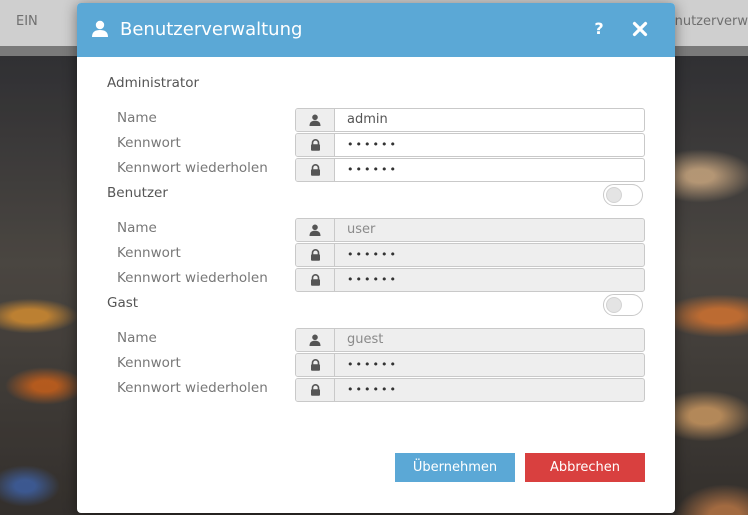 Image resolution: width=748 pixels, height=515 pixels. Describe the element at coordinates (367, 119) in the screenshot. I see `admin-name-value: admin` at that location.